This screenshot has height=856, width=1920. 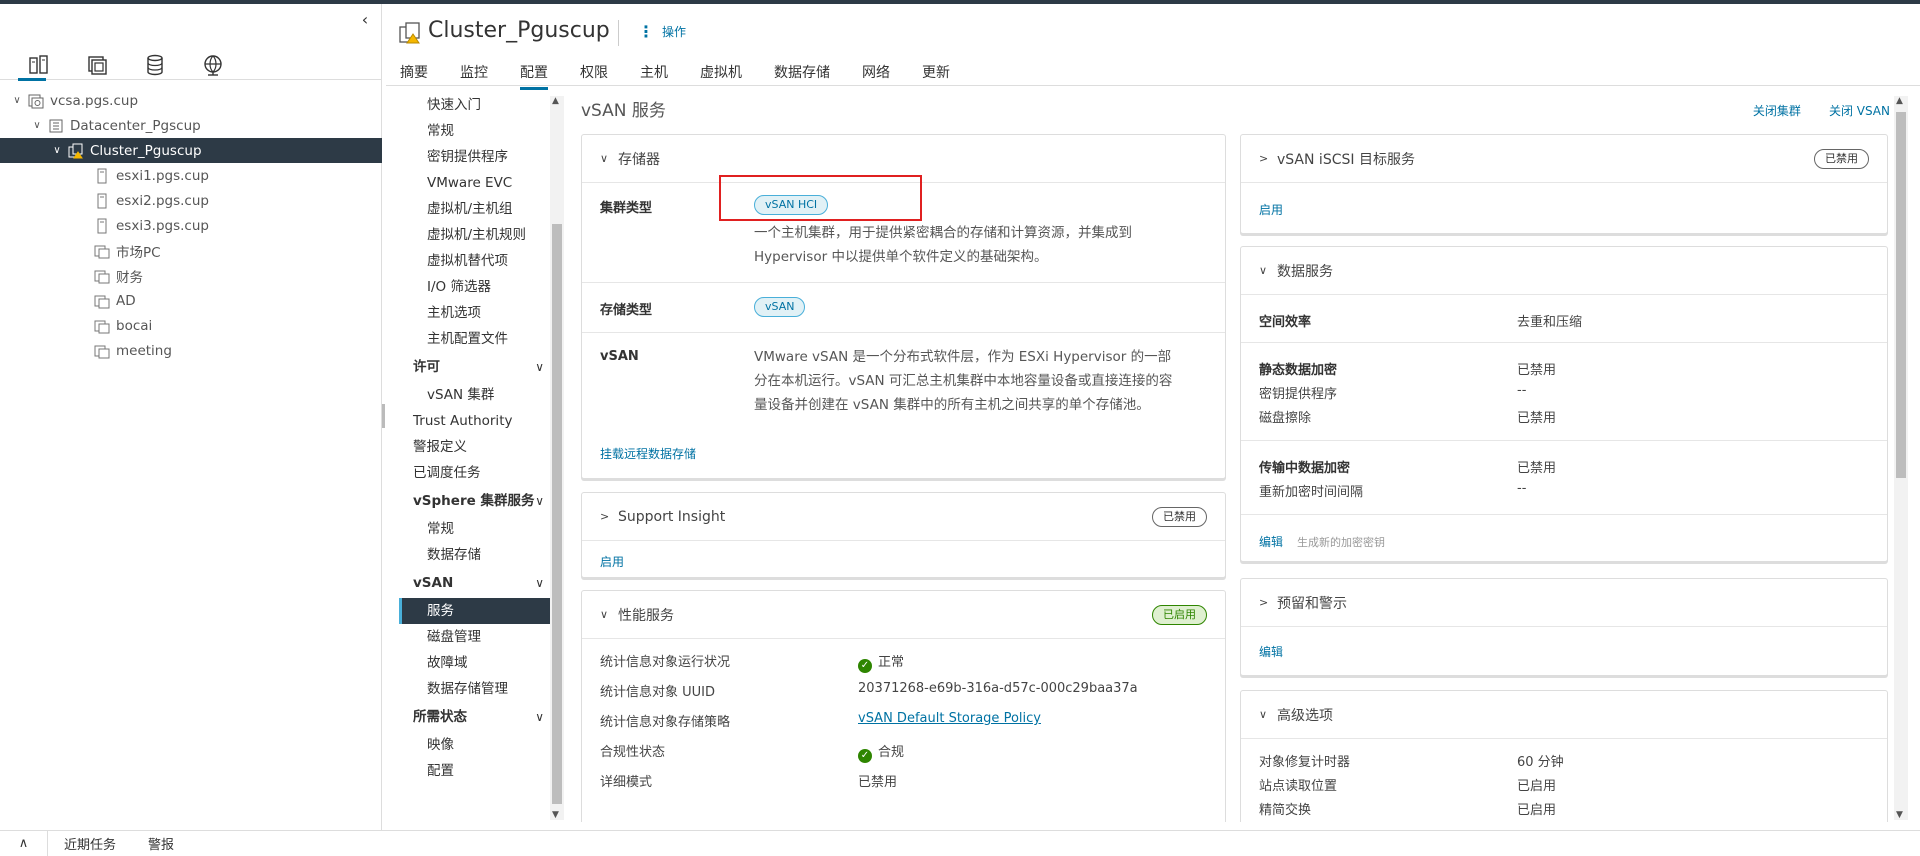 I want to click on config-nav-group-label: vSAN, so click(x=433, y=583).